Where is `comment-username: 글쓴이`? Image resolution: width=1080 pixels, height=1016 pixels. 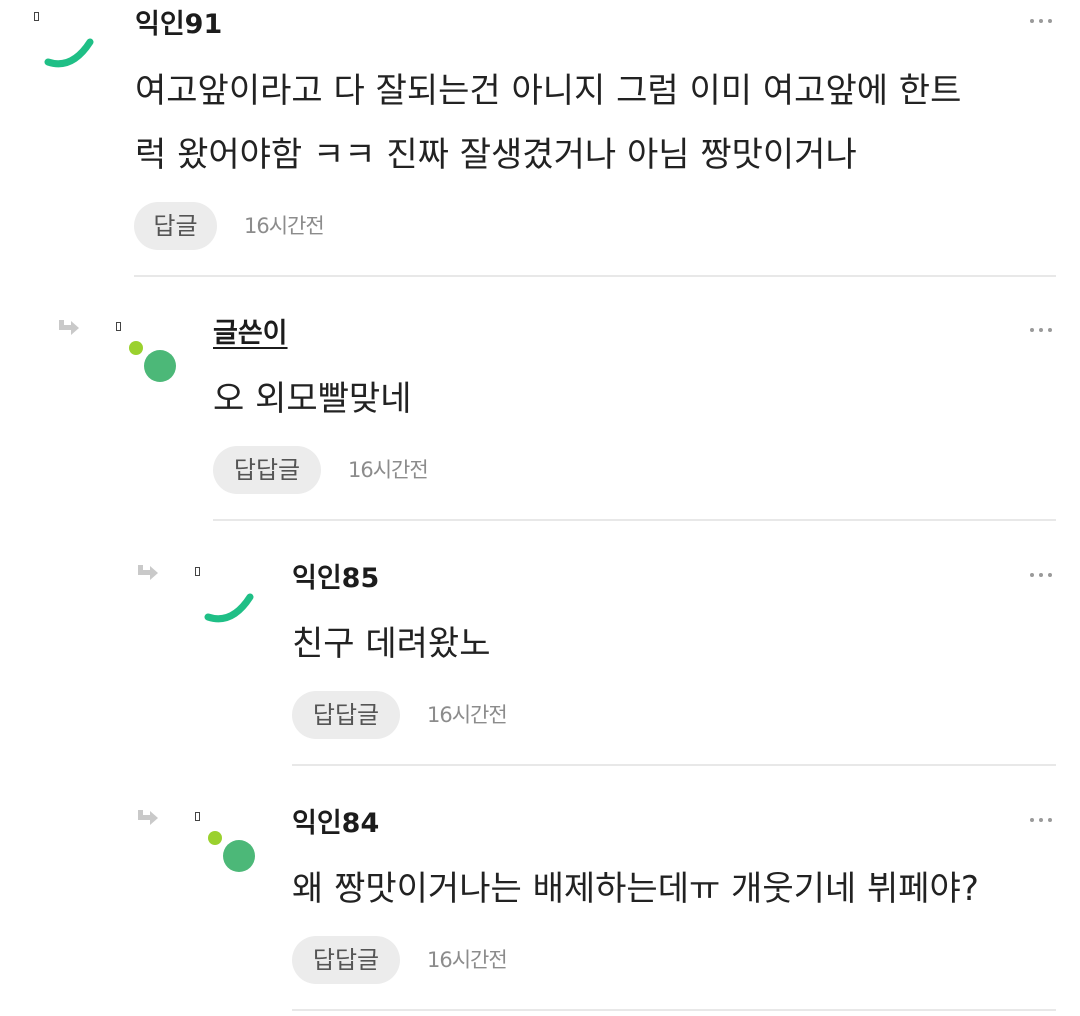
comment-username: 글쓴이 is located at coordinates (250, 334).